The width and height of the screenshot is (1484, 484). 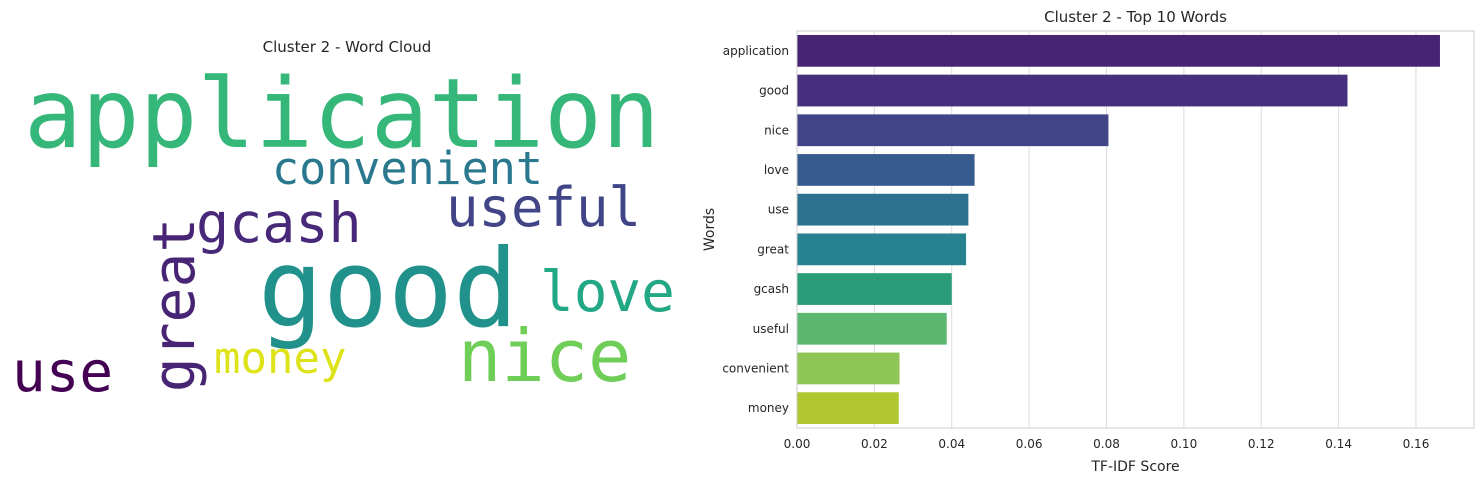 I want to click on y-axis-label: Words, so click(x=710, y=229).